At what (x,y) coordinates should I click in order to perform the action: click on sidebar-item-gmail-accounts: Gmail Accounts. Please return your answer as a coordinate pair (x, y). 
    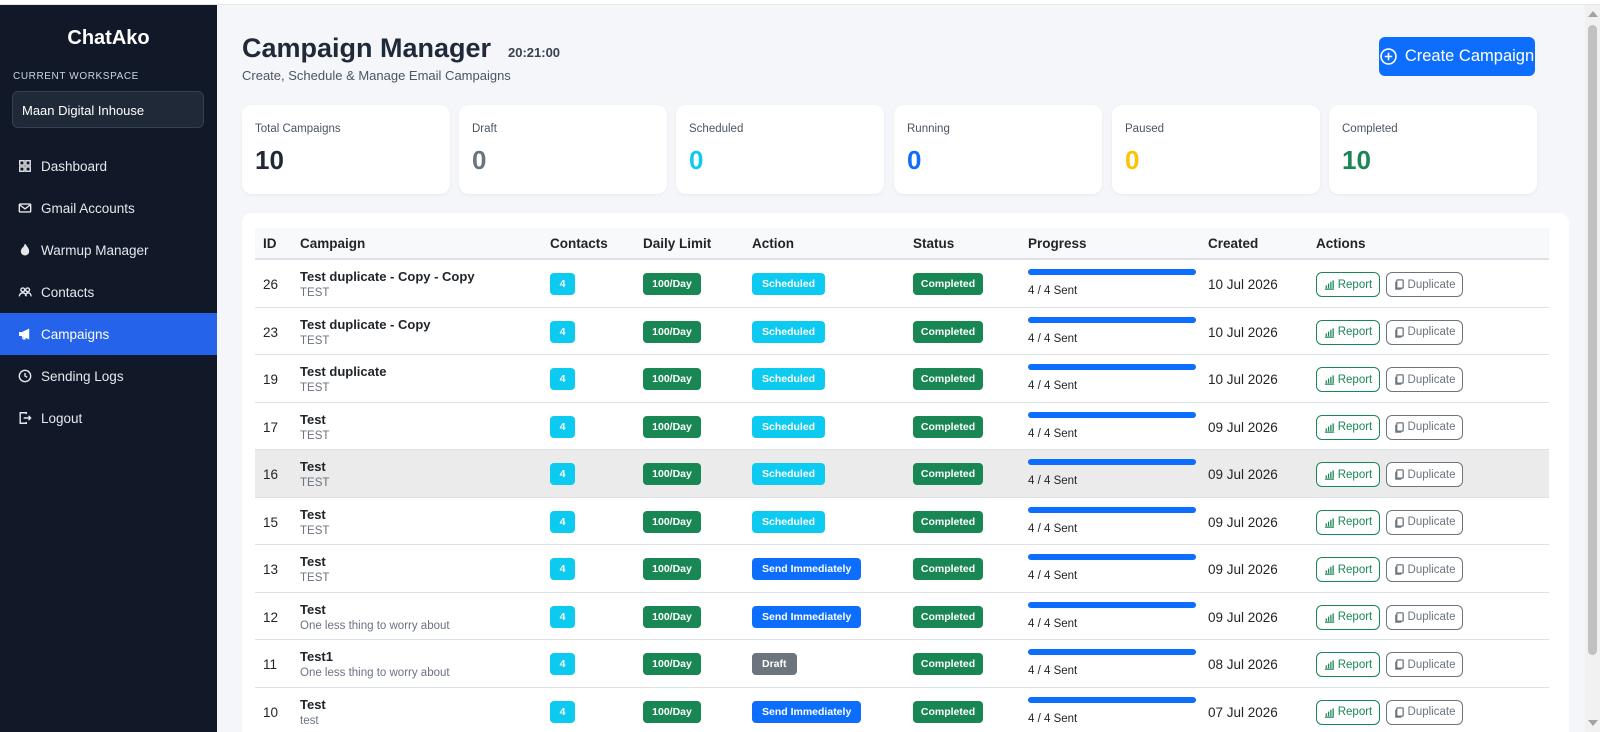
    Looking at the image, I should click on (108, 208).